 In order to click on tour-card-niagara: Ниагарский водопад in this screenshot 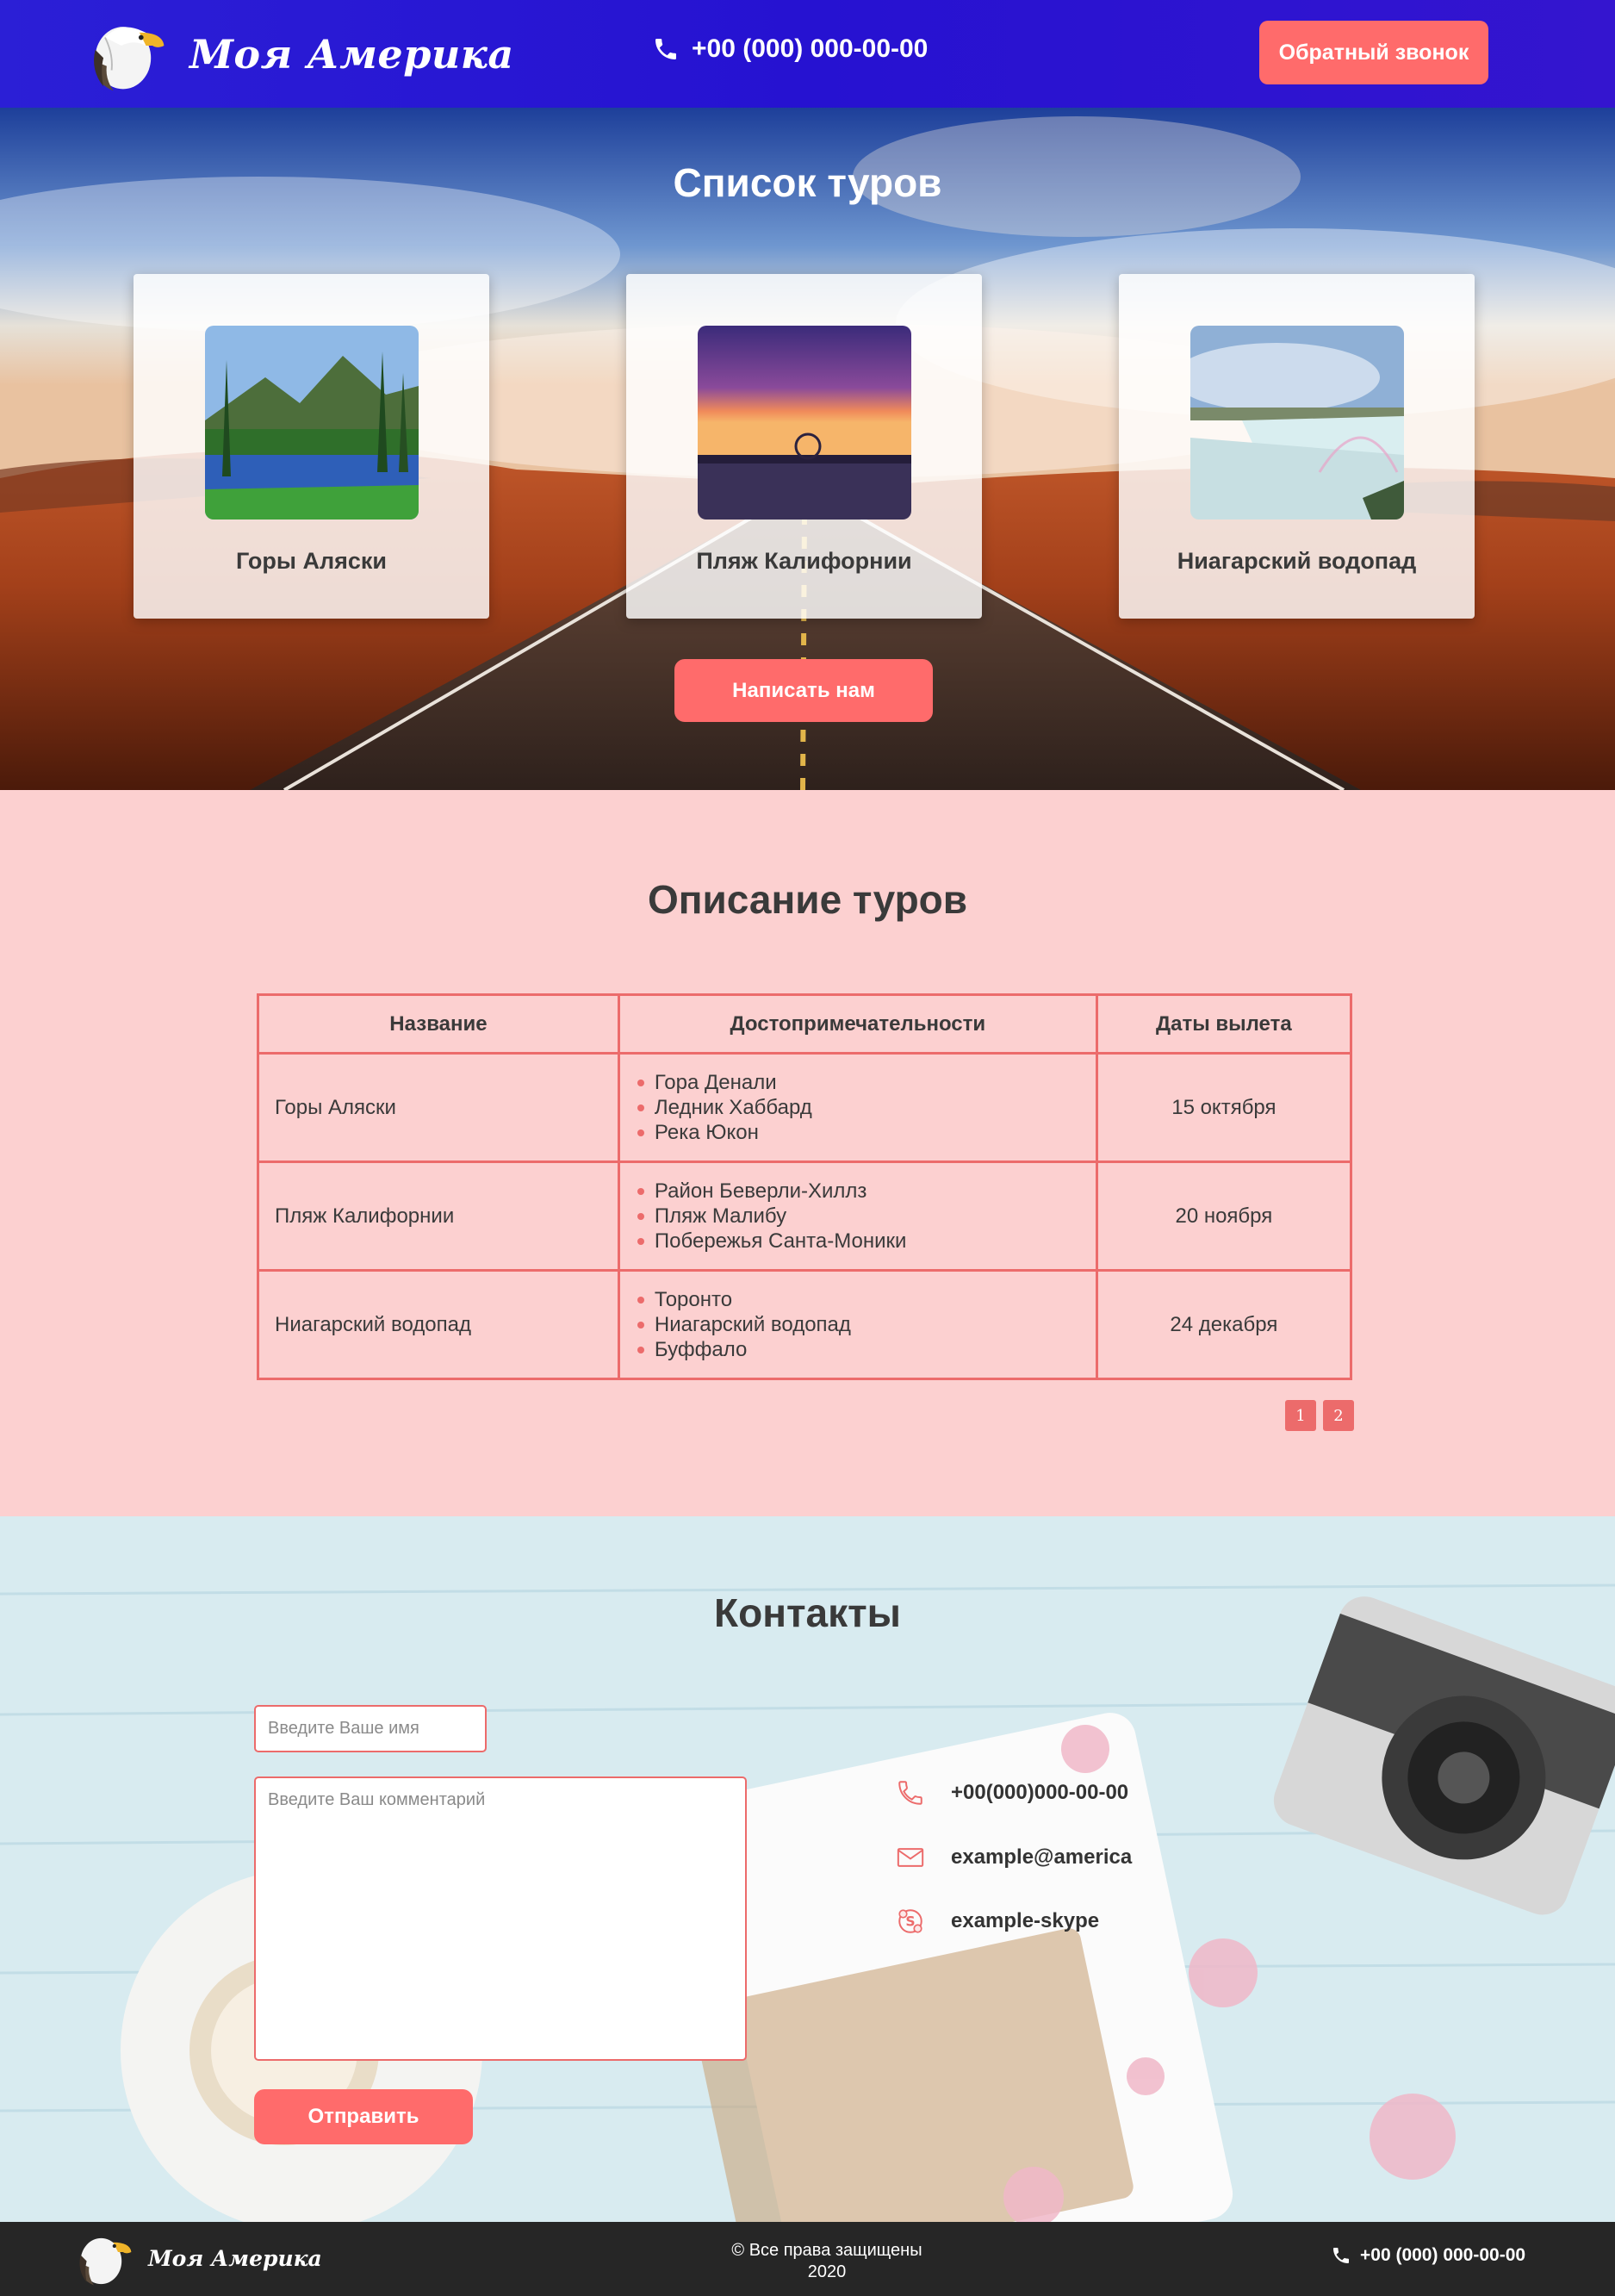, I will do `click(1297, 447)`.